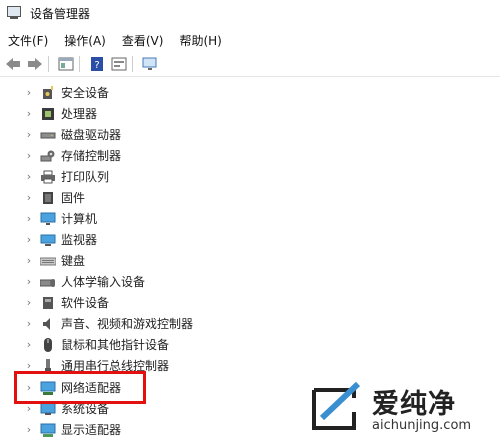  Describe the element at coordinates (66, 64) in the screenshot. I see `properties-icon` at that location.